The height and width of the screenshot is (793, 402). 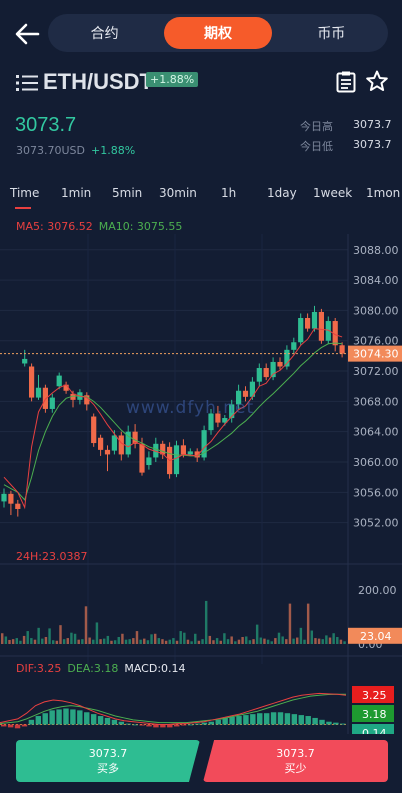 I want to click on tab-contract: 合约, so click(x=104, y=33).